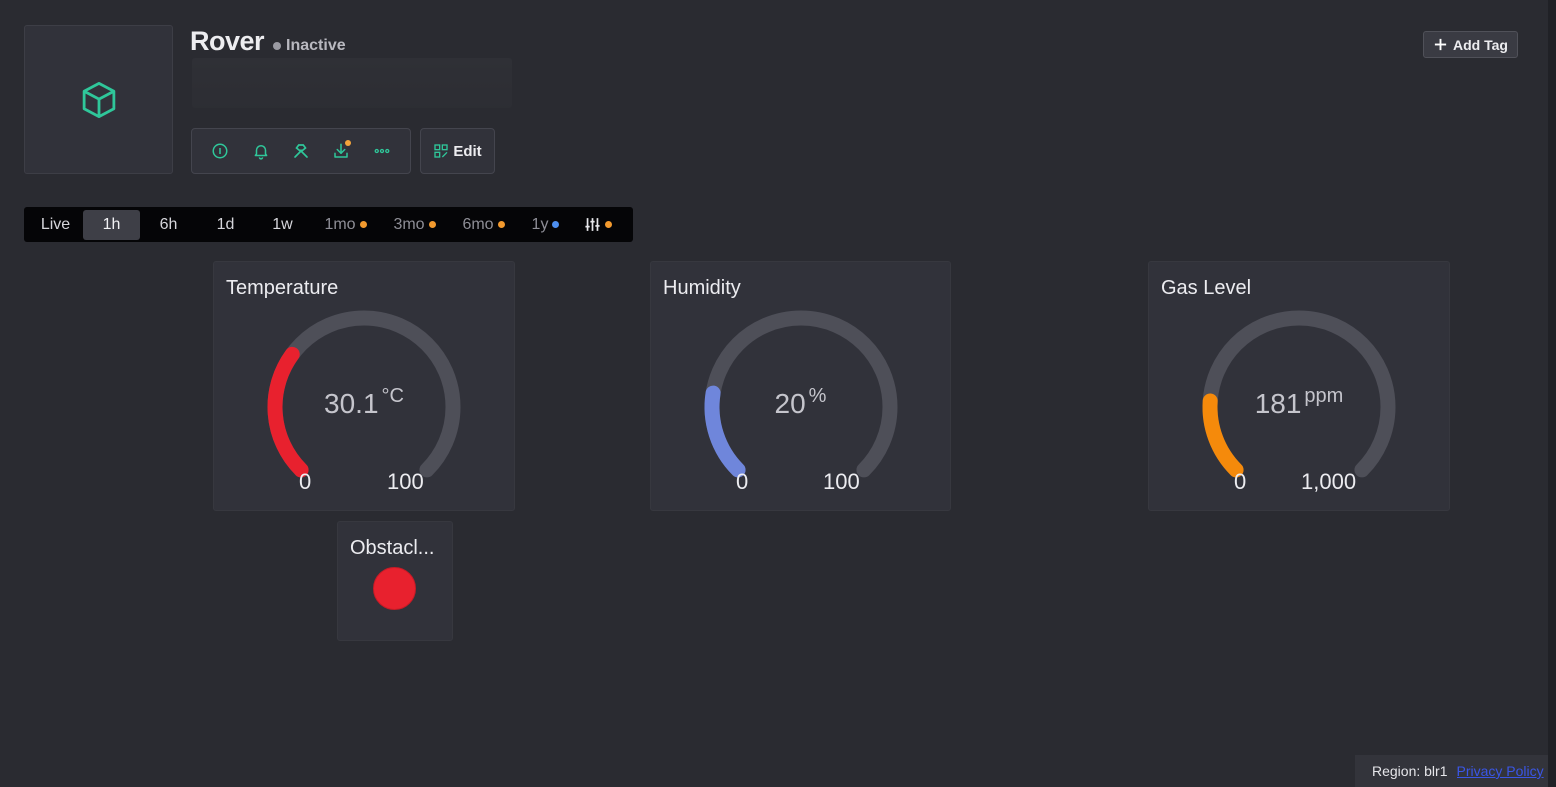 This screenshot has height=787, width=1556. What do you see at coordinates (268, 41) in the screenshot?
I see `device-header: Rover Inactive` at bounding box center [268, 41].